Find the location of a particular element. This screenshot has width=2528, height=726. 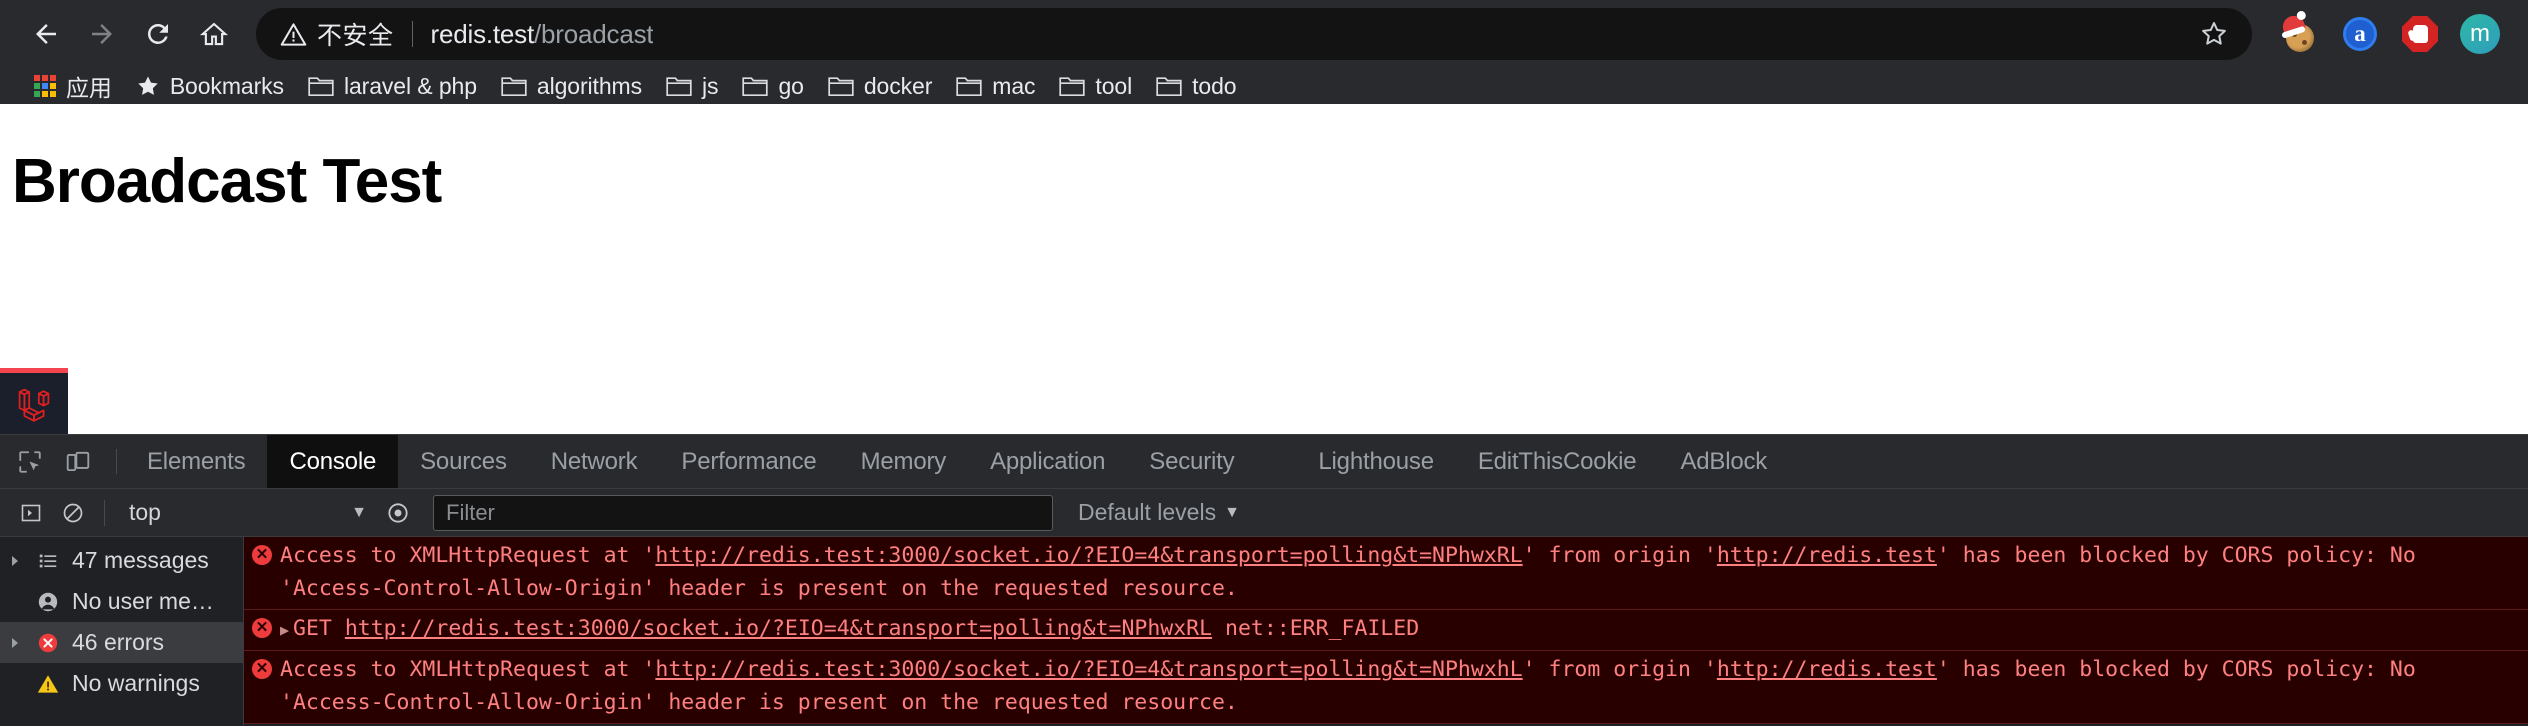

laravel-logo-icon is located at coordinates (34, 405).